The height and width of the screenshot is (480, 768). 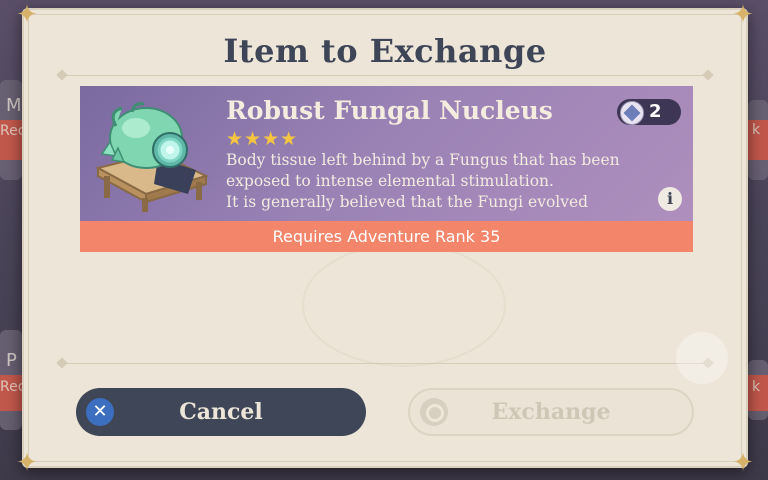 What do you see at coordinates (152, 157) in the screenshot?
I see `fungal-nucleus-icon` at bounding box center [152, 157].